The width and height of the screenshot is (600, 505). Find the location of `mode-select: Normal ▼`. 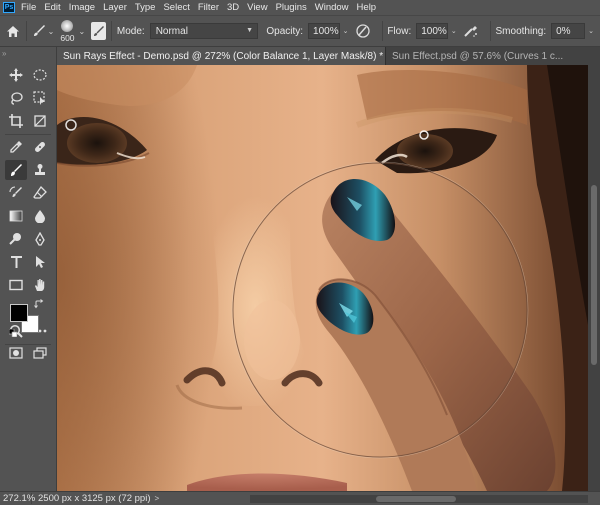

mode-select: Normal ▼ is located at coordinates (204, 31).